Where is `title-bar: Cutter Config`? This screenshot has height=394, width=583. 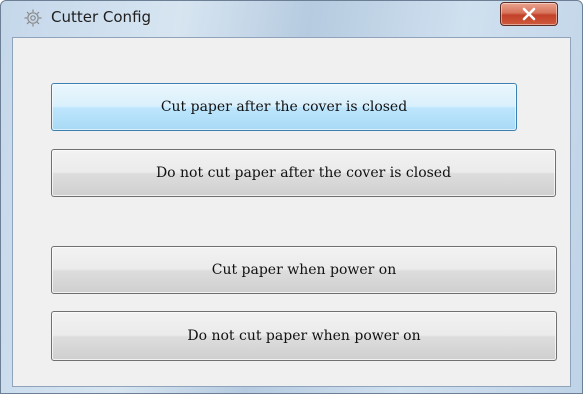 title-bar: Cutter Config is located at coordinates (291, 16).